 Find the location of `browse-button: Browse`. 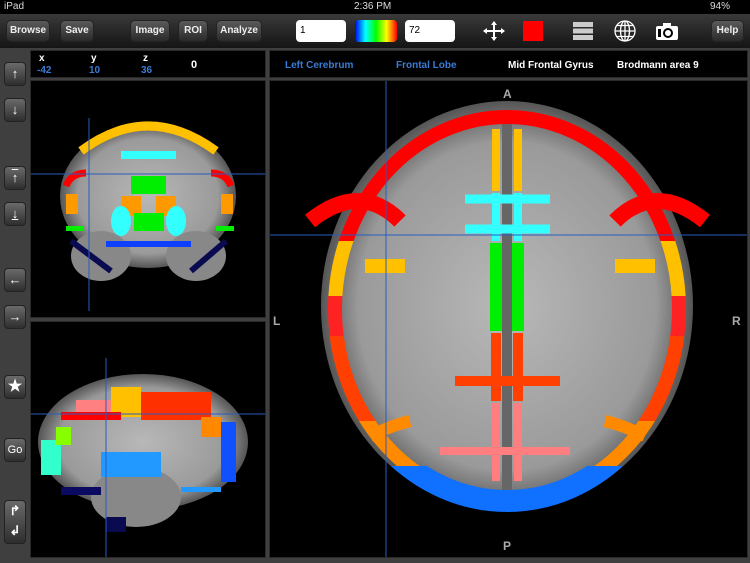

browse-button: Browse is located at coordinates (28, 31).